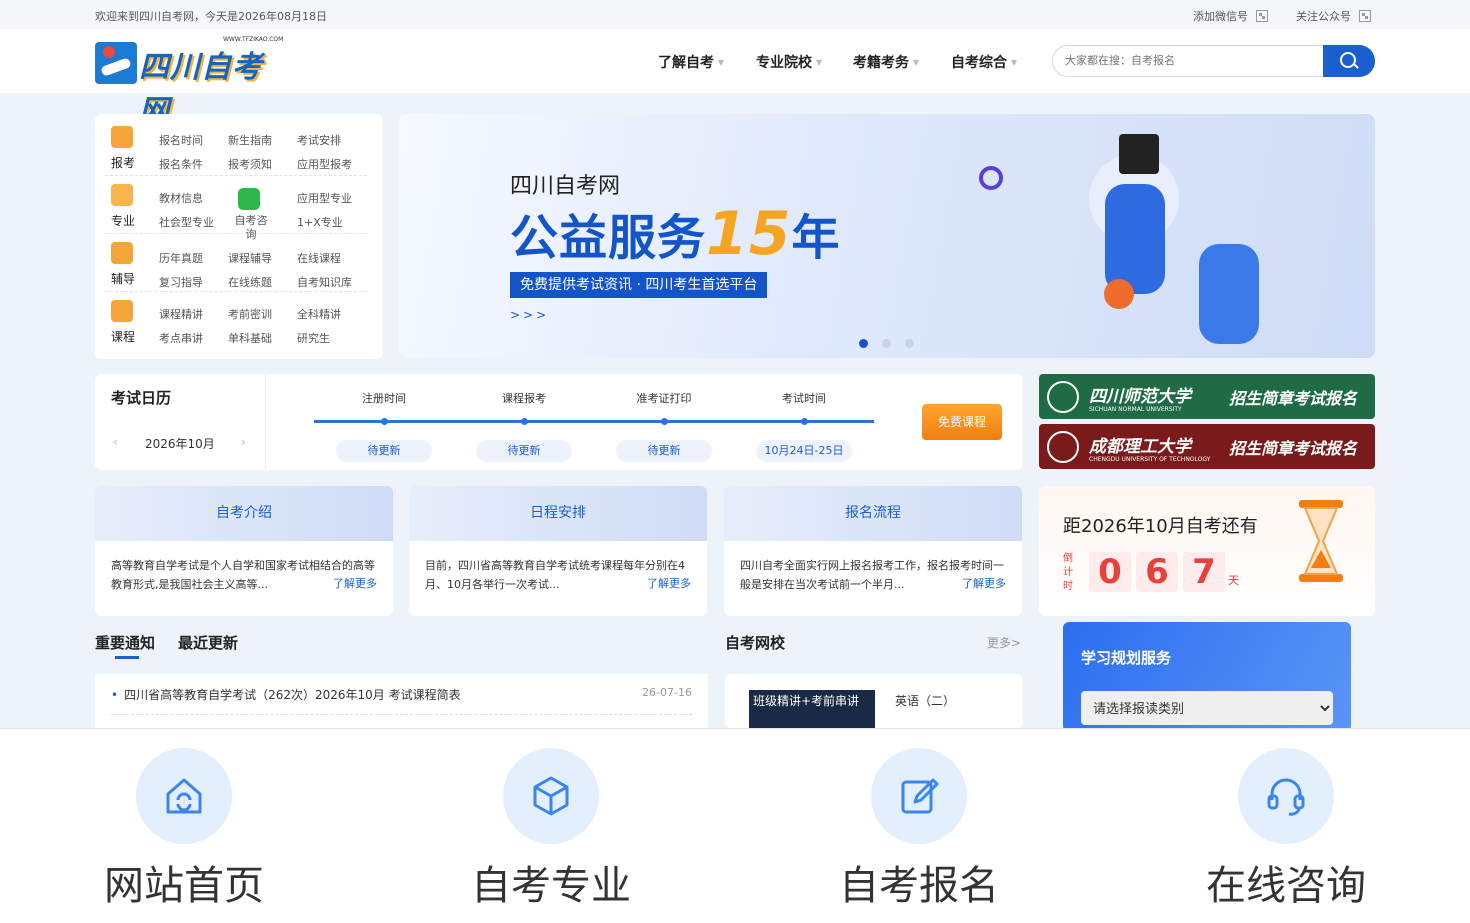  What do you see at coordinates (319, 258) in the screenshot?
I see `menu-link: 在线课程` at bounding box center [319, 258].